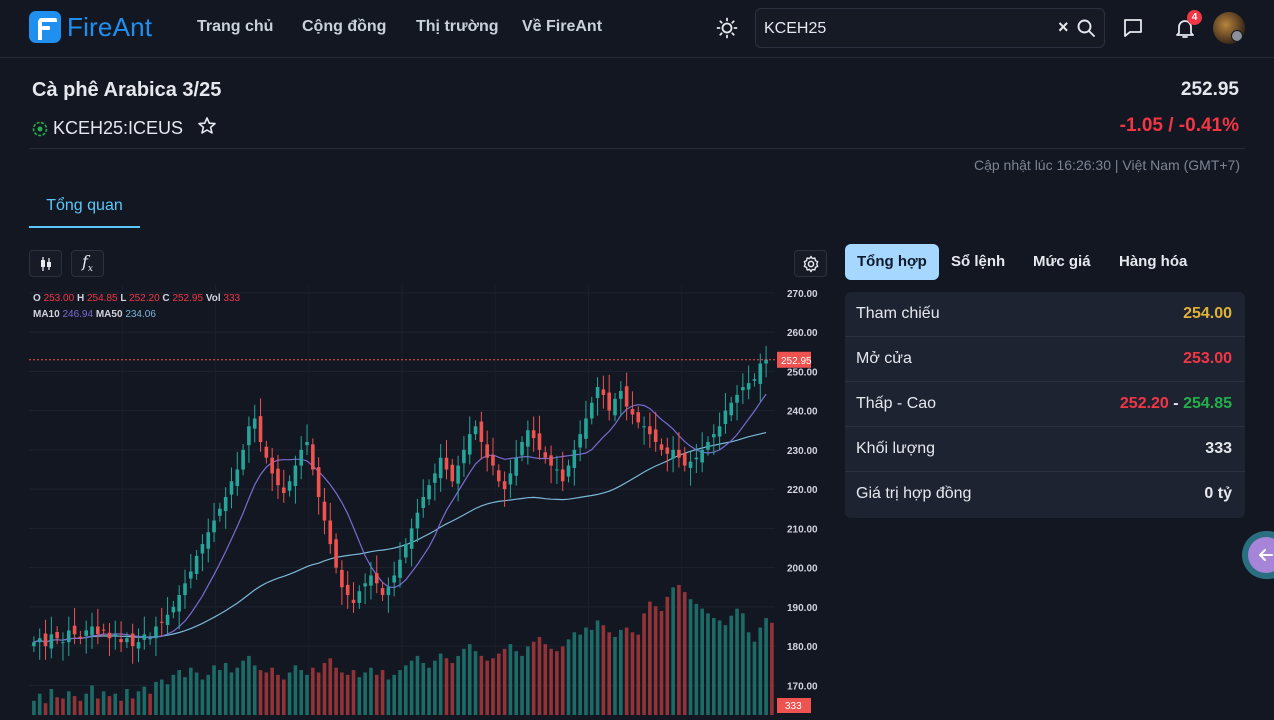 Image resolution: width=1274 pixels, height=720 pixels. Describe the element at coordinates (235, 27) in the screenshot. I see `nav-home: Trang chủ` at that location.